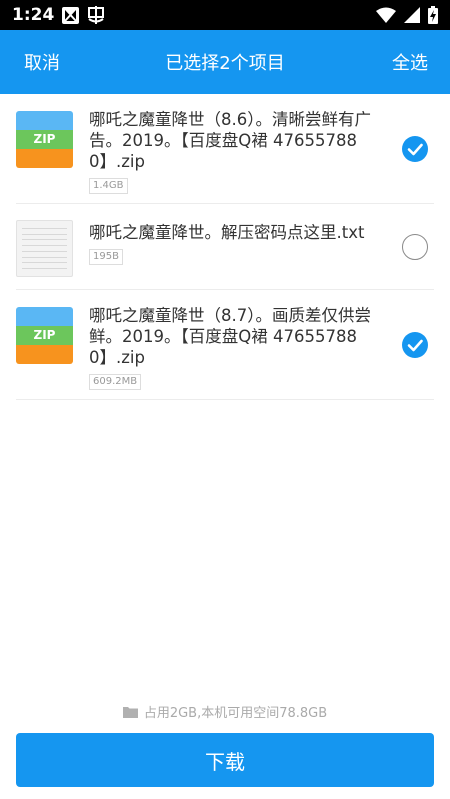 The height and width of the screenshot is (799, 450). I want to click on cancel-button: 取消, so click(42, 62).